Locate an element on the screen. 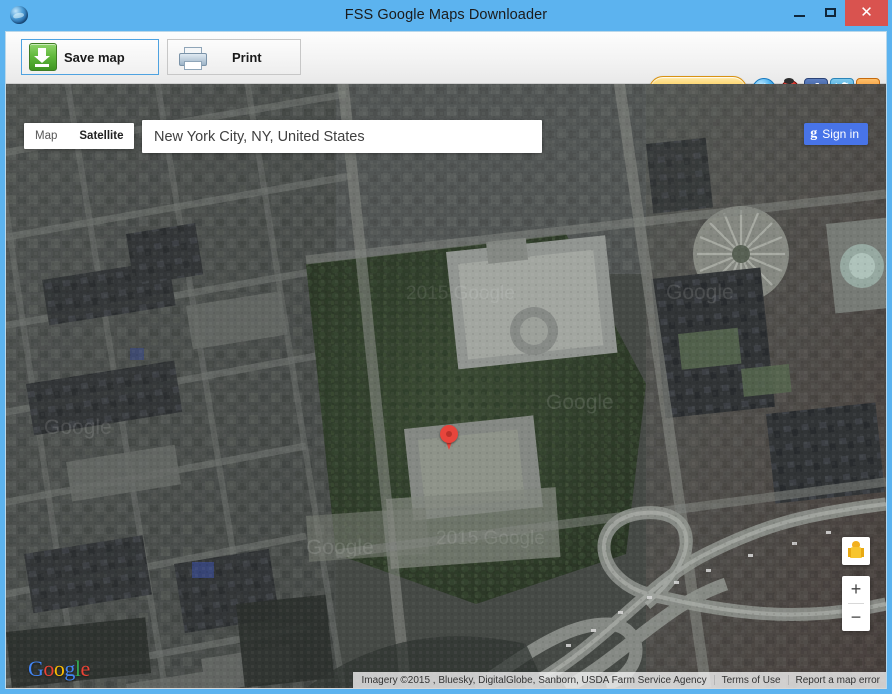 Image resolution: width=892 pixels, height=694 pixels. maximize-button is located at coordinates (831, 13).